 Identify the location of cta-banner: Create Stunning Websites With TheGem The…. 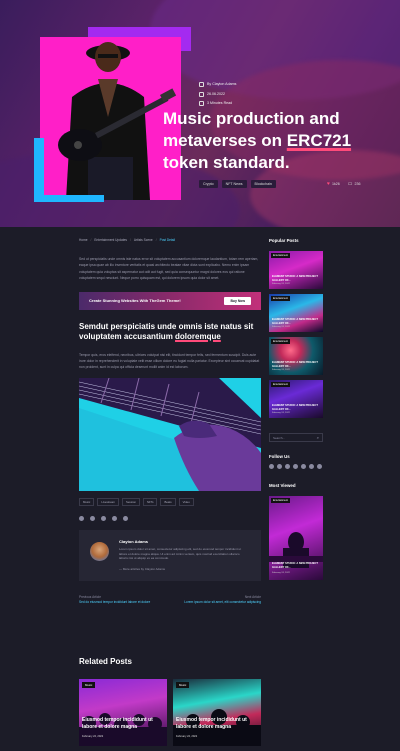
(170, 300).